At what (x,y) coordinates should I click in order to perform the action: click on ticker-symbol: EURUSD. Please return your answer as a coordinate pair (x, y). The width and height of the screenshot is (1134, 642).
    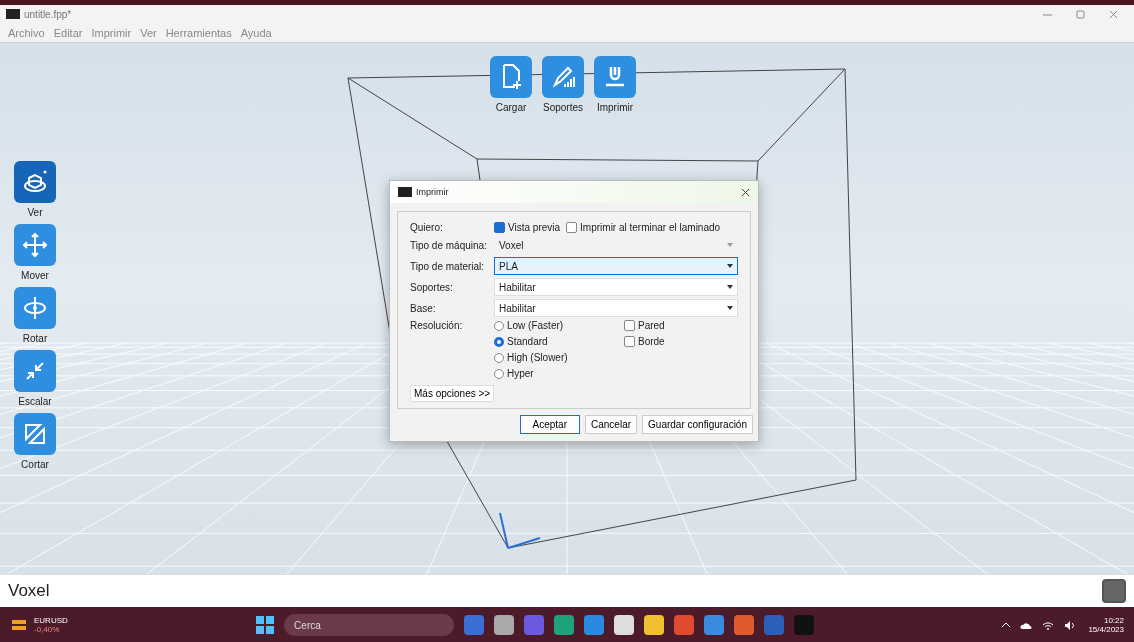
    Looking at the image, I should click on (51, 620).